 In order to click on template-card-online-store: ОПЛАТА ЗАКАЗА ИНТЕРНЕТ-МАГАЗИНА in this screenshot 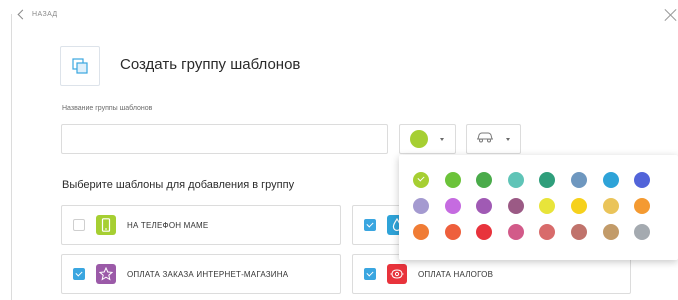, I will do `click(201, 274)`.